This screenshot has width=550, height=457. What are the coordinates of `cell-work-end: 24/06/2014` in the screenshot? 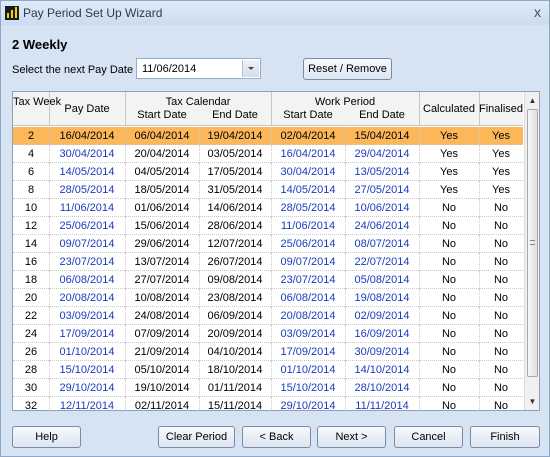 It's located at (382, 226).